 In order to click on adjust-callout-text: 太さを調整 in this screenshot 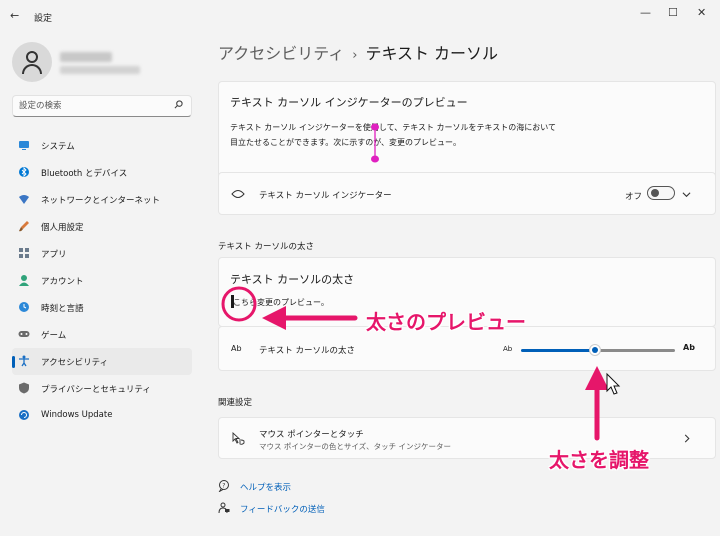, I will do `click(599, 460)`.